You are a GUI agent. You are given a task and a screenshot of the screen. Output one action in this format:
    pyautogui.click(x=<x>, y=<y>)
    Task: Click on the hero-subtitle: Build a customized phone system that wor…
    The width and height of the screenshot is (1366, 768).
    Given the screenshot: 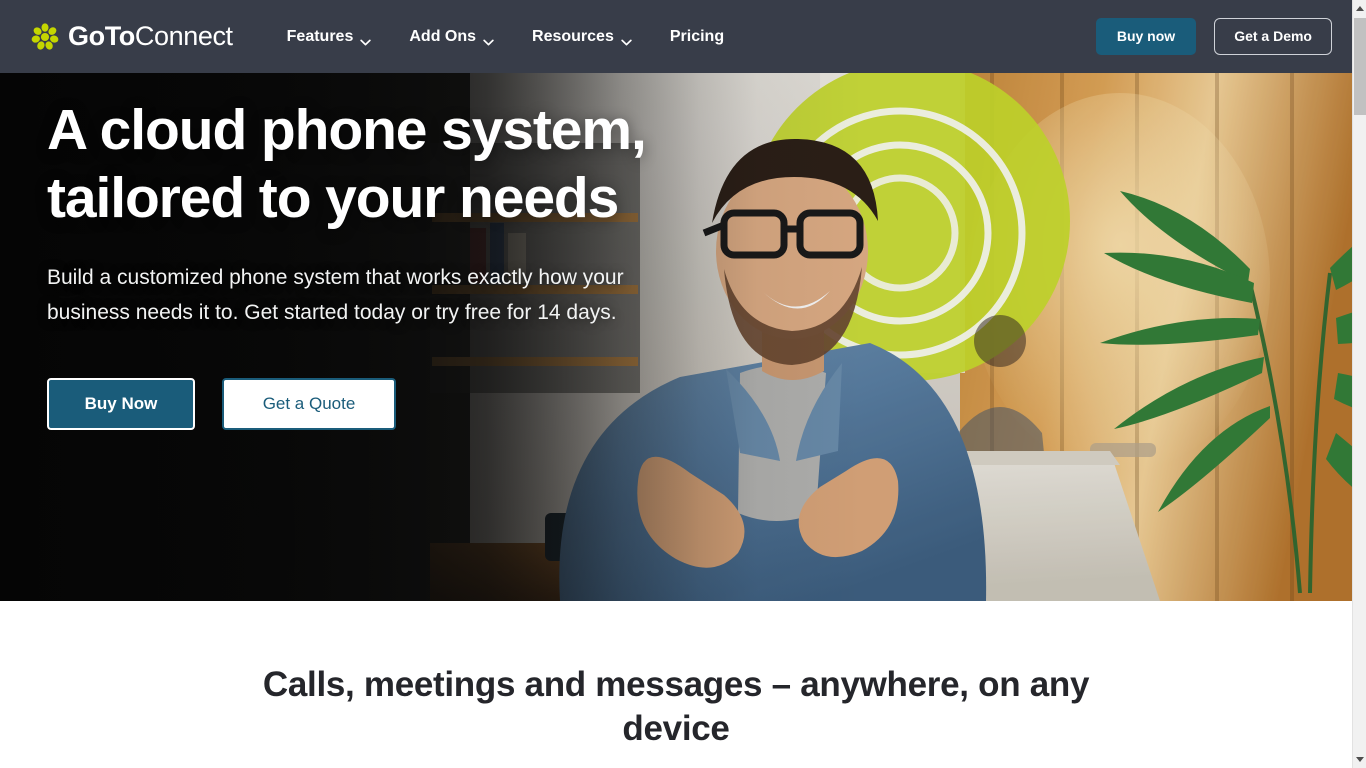 What is the action you would take?
    pyautogui.click(x=335, y=294)
    